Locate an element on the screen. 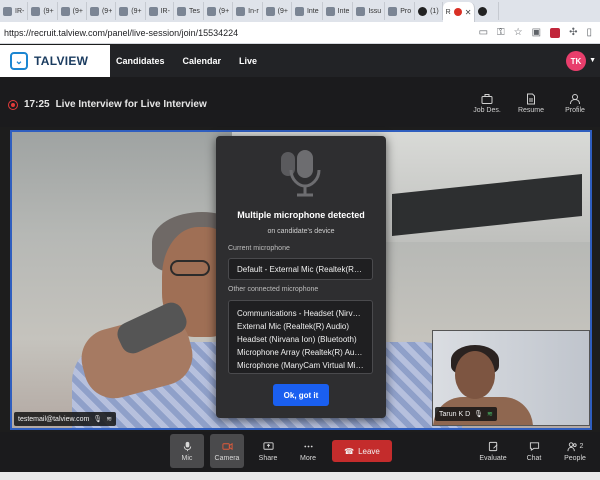 The image size is (600, 480). list-item: Headset (Nirvana Ion) (Bluetooth) is located at coordinates (297, 339).